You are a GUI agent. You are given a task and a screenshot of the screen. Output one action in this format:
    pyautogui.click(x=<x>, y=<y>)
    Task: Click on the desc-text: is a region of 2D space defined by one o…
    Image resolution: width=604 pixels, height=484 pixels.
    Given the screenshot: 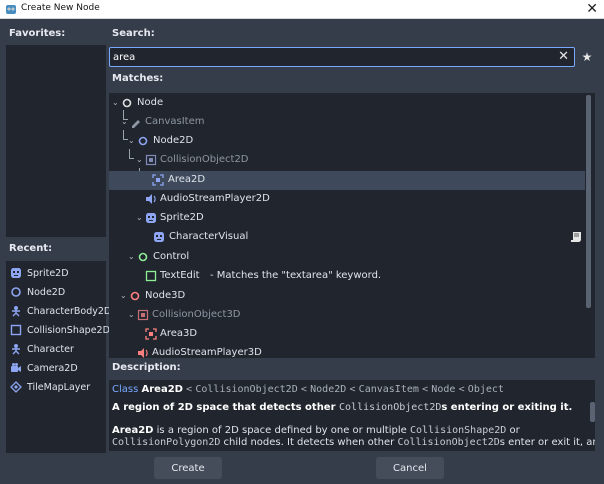 What is the action you would take?
    pyautogui.click(x=281, y=430)
    